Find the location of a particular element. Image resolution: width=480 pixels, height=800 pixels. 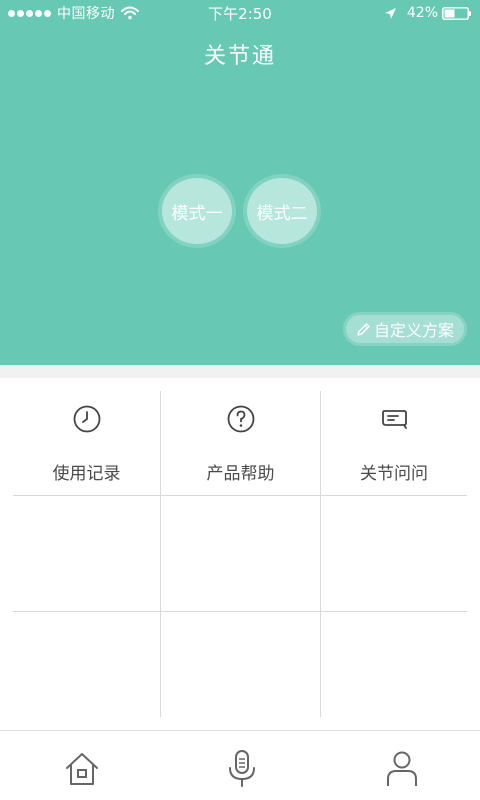

custom-plan-button: 自定义方案 is located at coordinates (405, 329).